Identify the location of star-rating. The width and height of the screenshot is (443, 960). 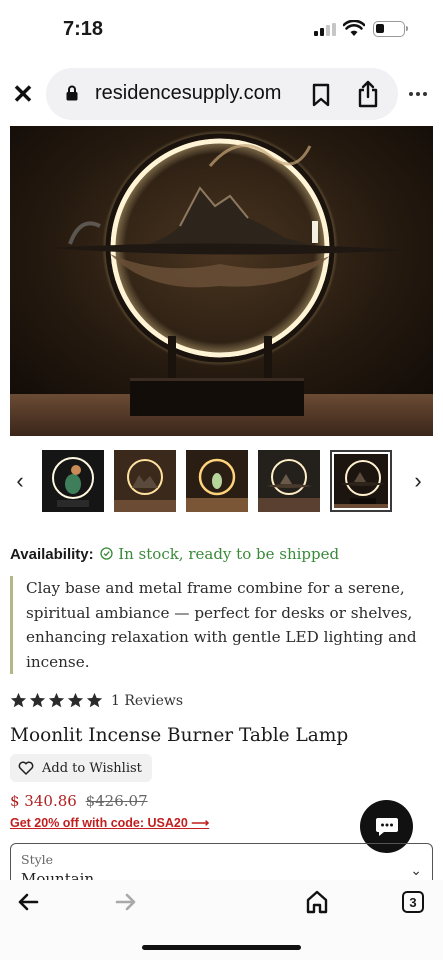
(56, 700).